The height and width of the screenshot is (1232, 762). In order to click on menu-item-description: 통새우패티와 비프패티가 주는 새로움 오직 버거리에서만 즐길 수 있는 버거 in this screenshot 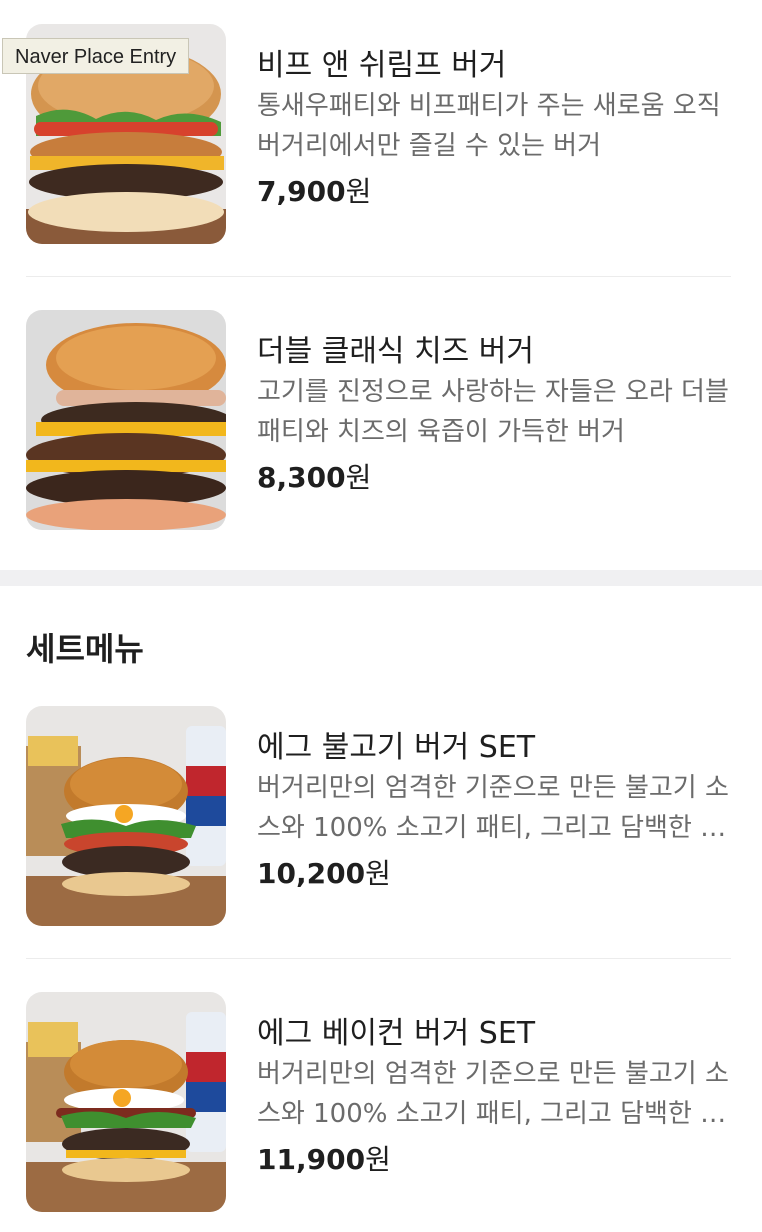, I will do `click(489, 126)`.